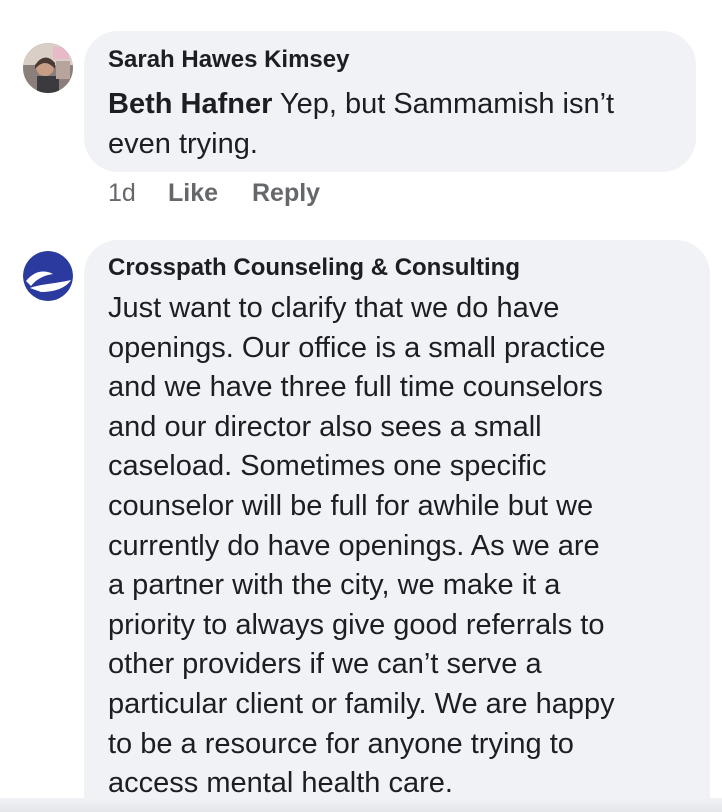 The height and width of the screenshot is (812, 722). Describe the element at coordinates (325, 664) in the screenshot. I see `comment-text-line: other providers if we can’t serve a` at that location.